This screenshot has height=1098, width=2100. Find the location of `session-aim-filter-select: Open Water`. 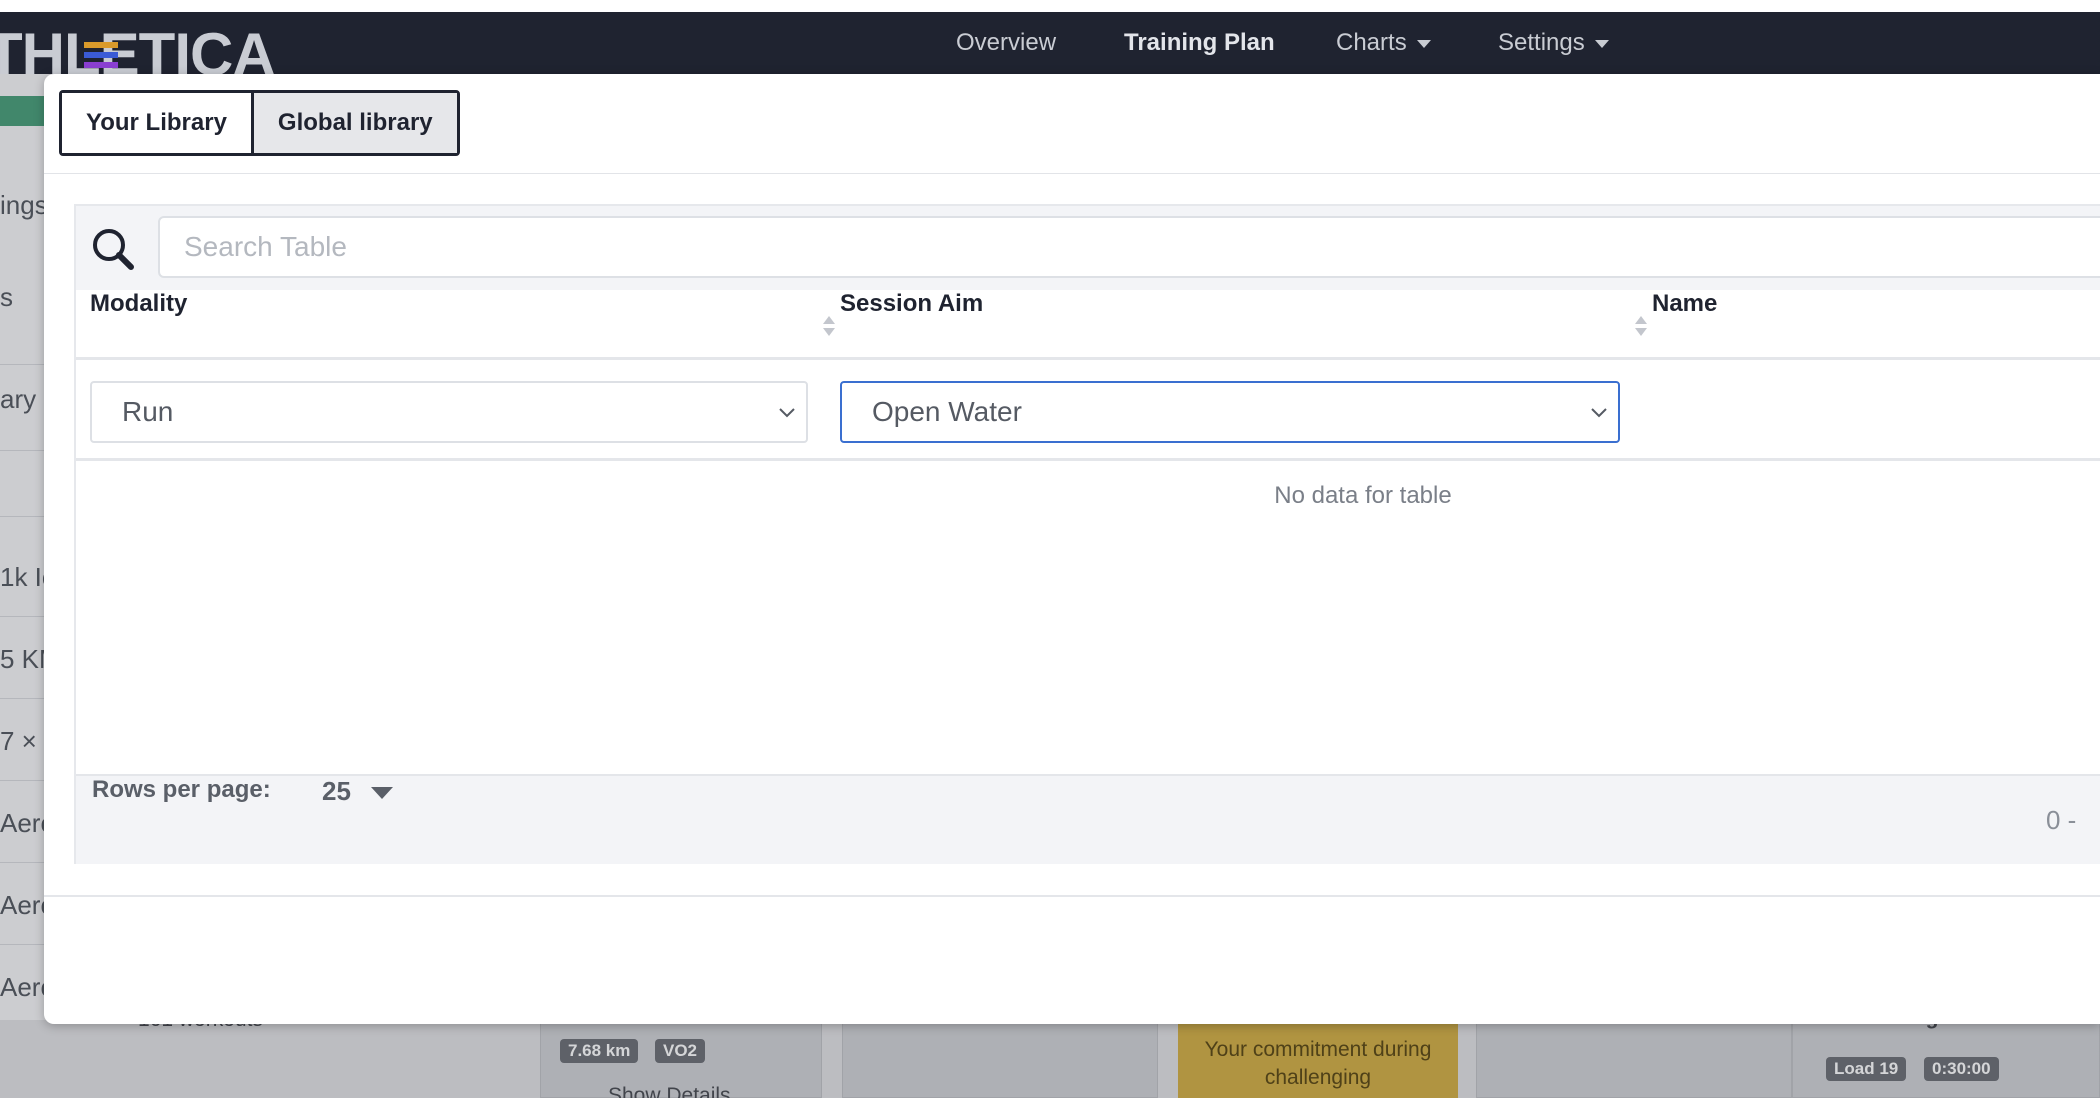

session-aim-filter-select: Open Water is located at coordinates (1230, 412).